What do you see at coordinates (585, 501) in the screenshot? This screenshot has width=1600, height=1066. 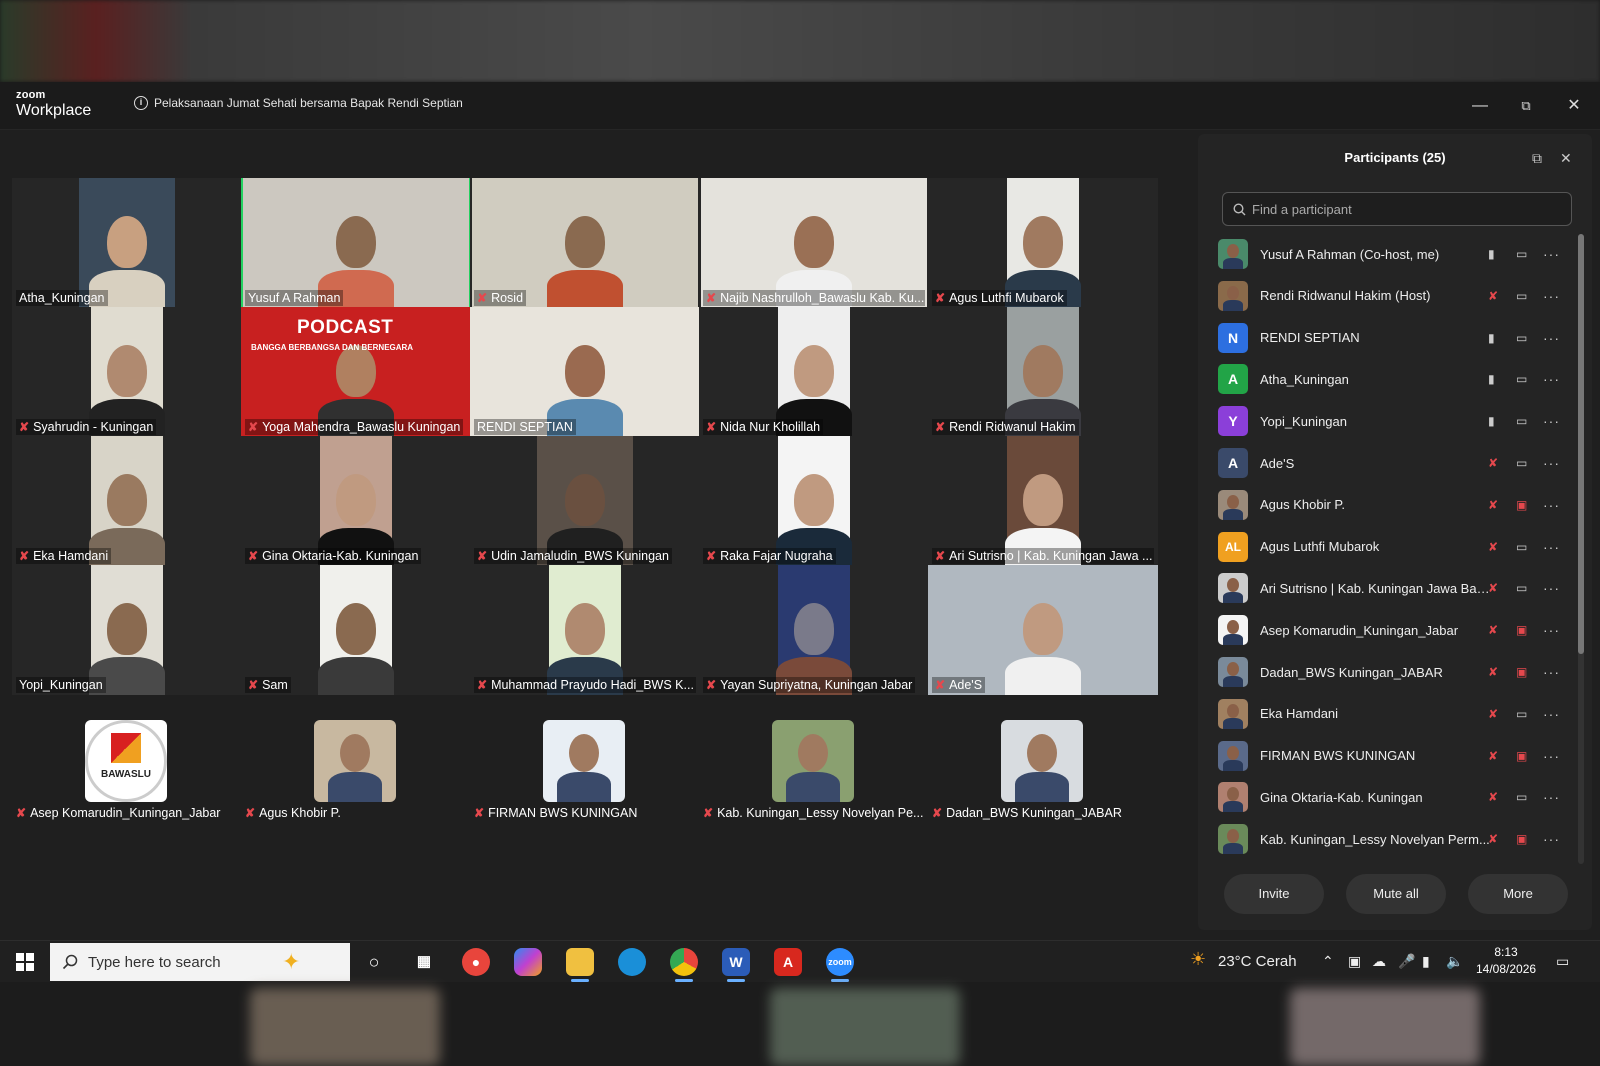 I see `video-tile: ✘ Udin Jamaludin_BWS Kuningan` at bounding box center [585, 501].